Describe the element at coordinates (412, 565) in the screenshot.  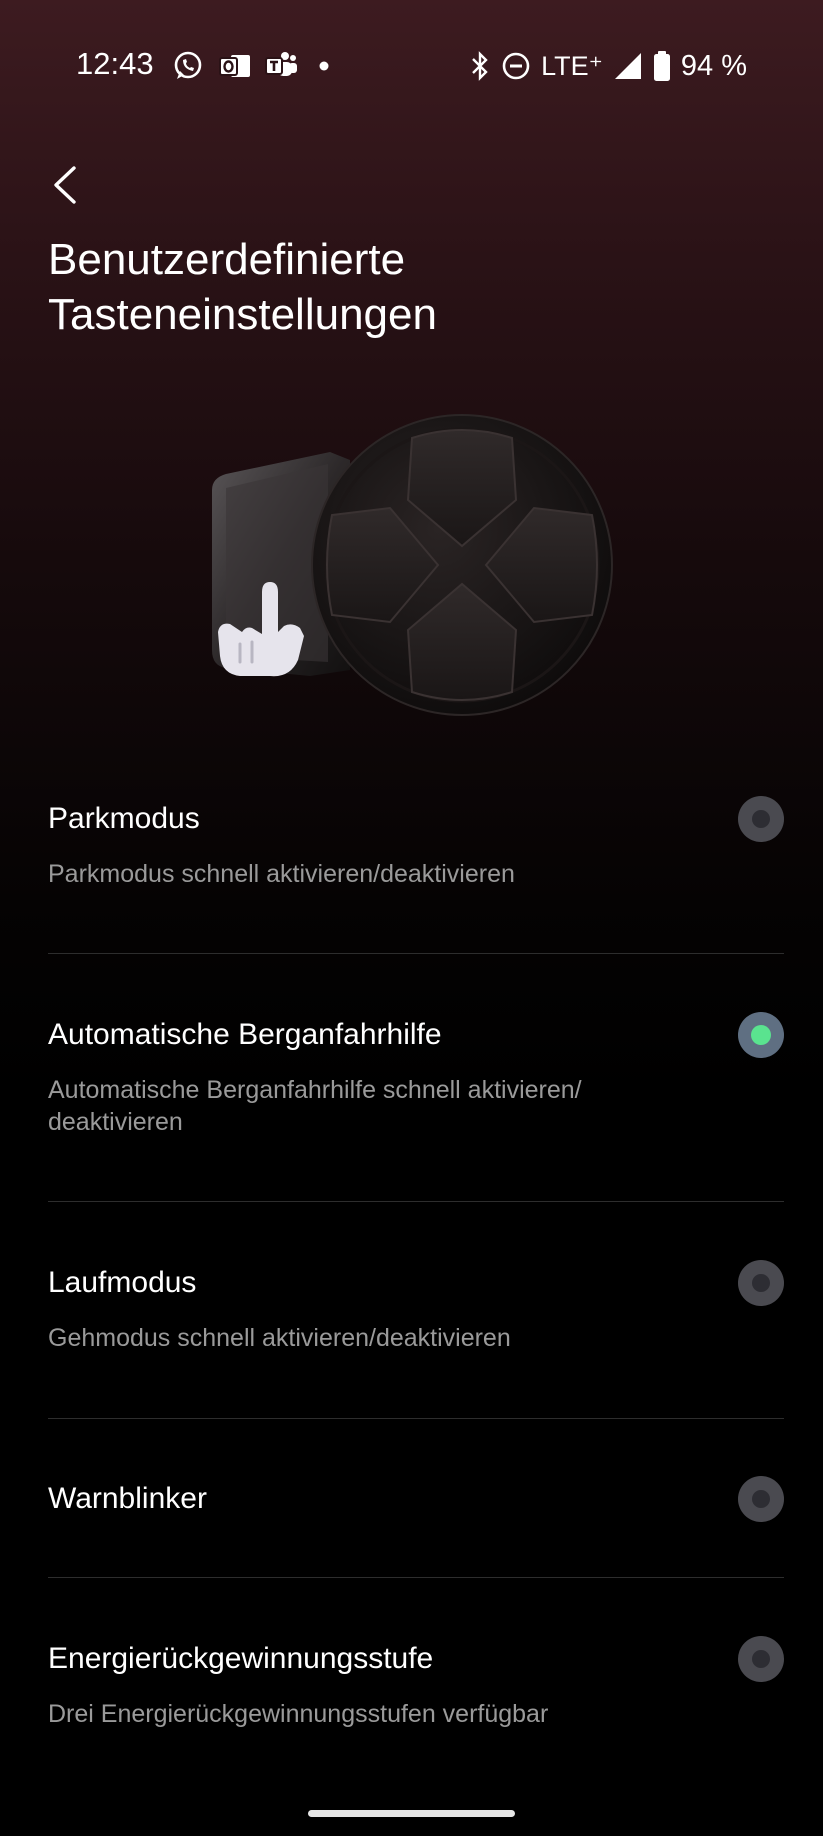
I see `button-controller-illustration` at that location.